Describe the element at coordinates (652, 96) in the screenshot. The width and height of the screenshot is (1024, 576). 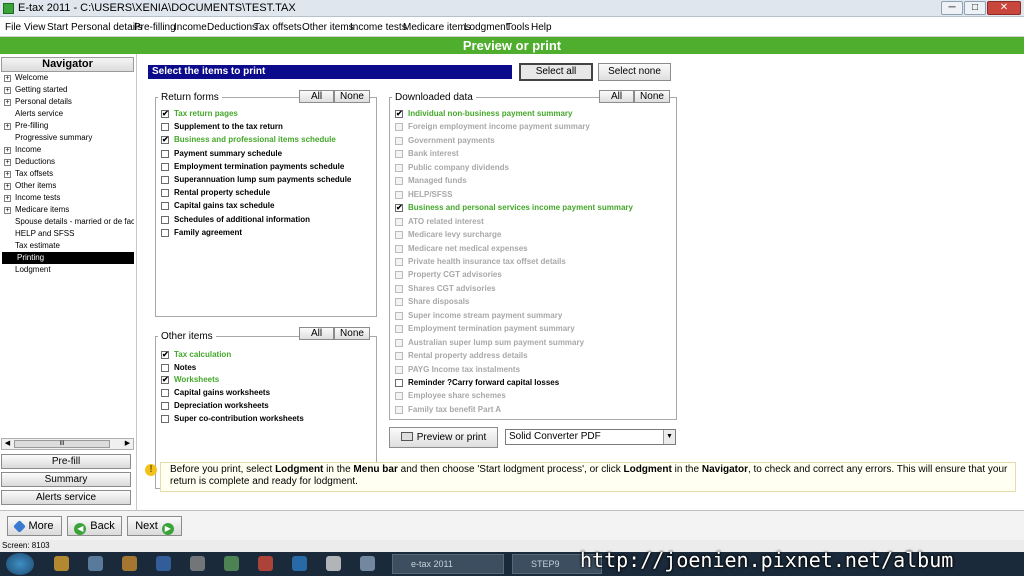
I see `downloaded-none-button: None` at that location.